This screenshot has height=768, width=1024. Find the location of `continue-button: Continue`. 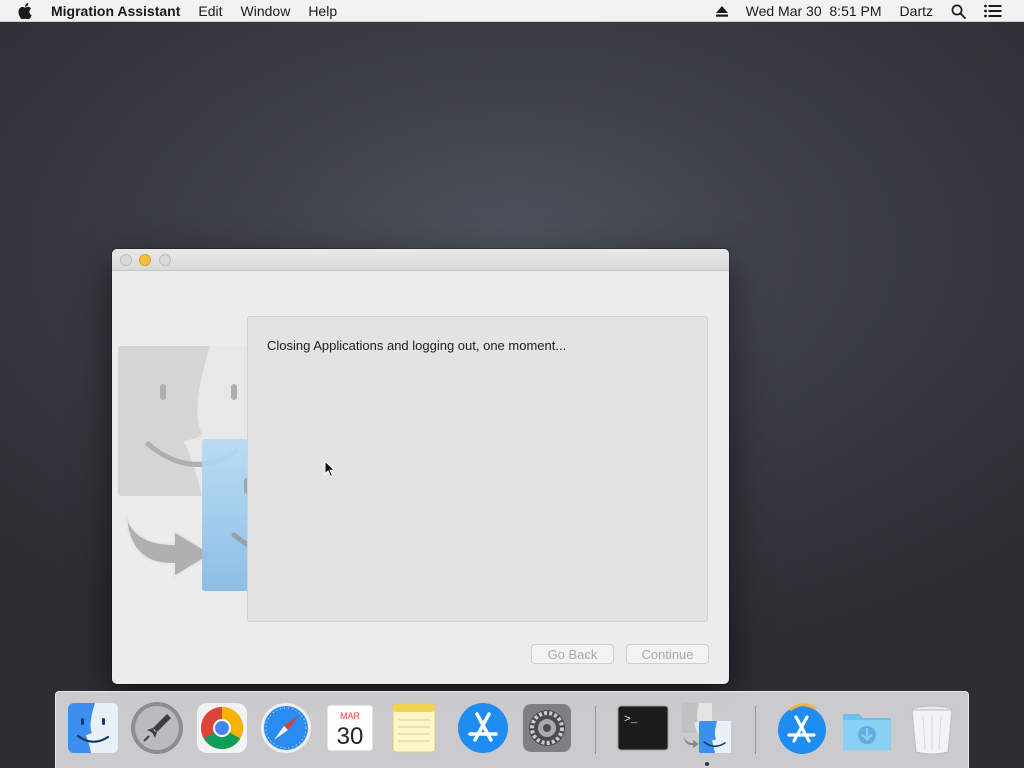

continue-button: Continue is located at coordinates (667, 654).